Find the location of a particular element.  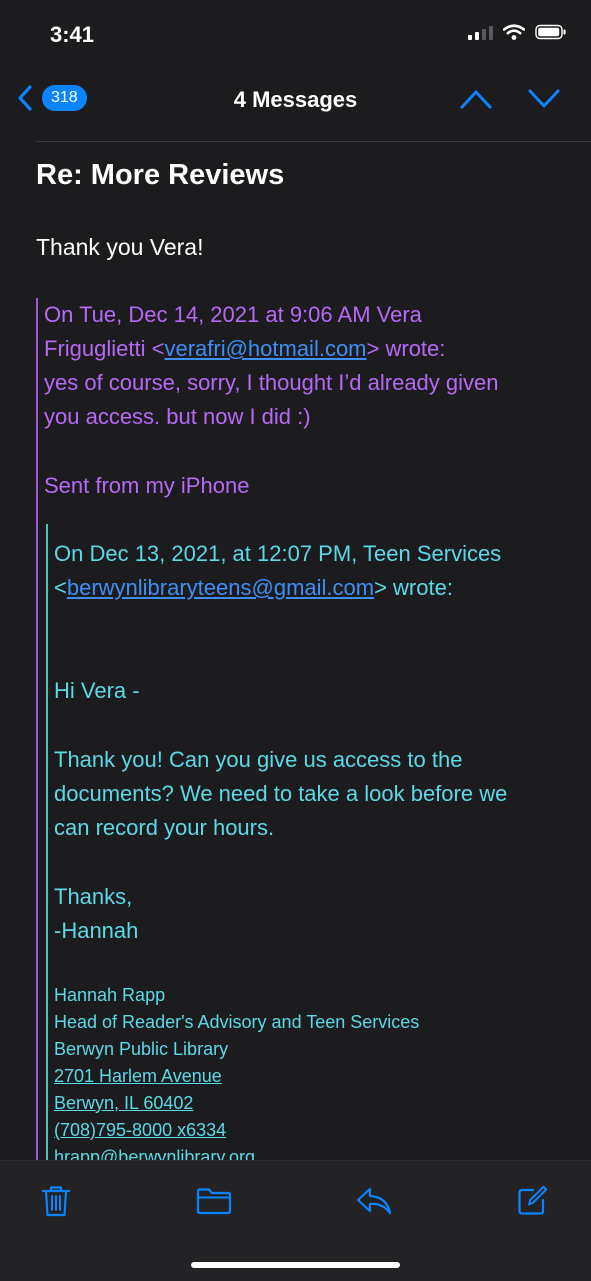

status-icons is located at coordinates (517, 32).